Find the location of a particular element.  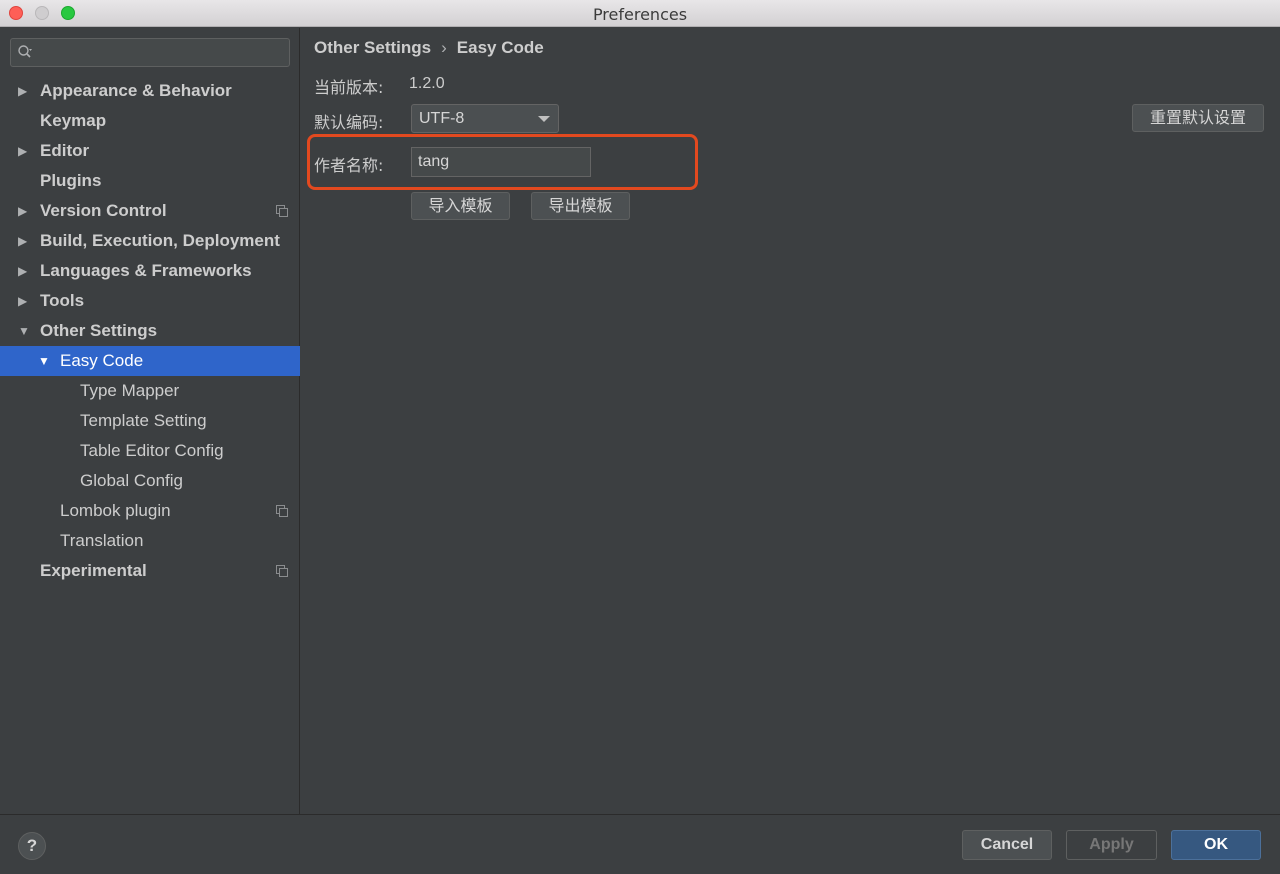

sidebar-item-label: Version Control is located at coordinates (103, 210).